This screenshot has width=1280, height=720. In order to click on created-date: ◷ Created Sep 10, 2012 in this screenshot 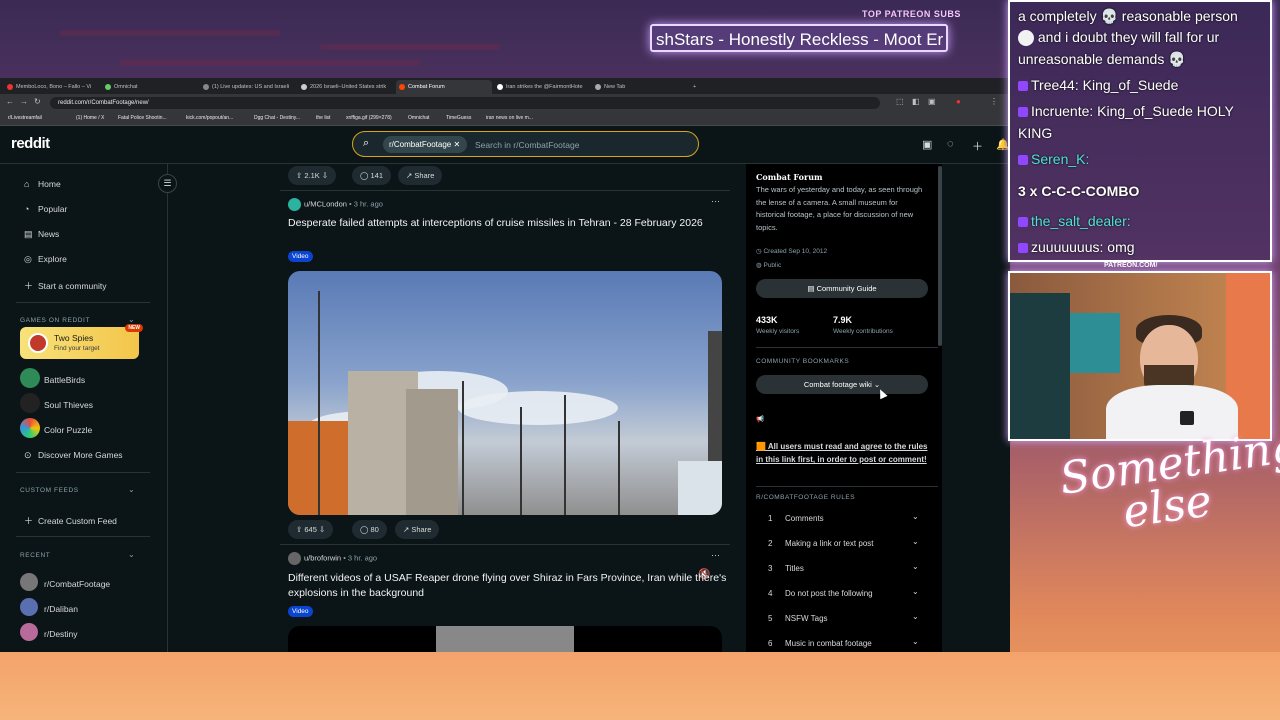, I will do `click(792, 251)`.